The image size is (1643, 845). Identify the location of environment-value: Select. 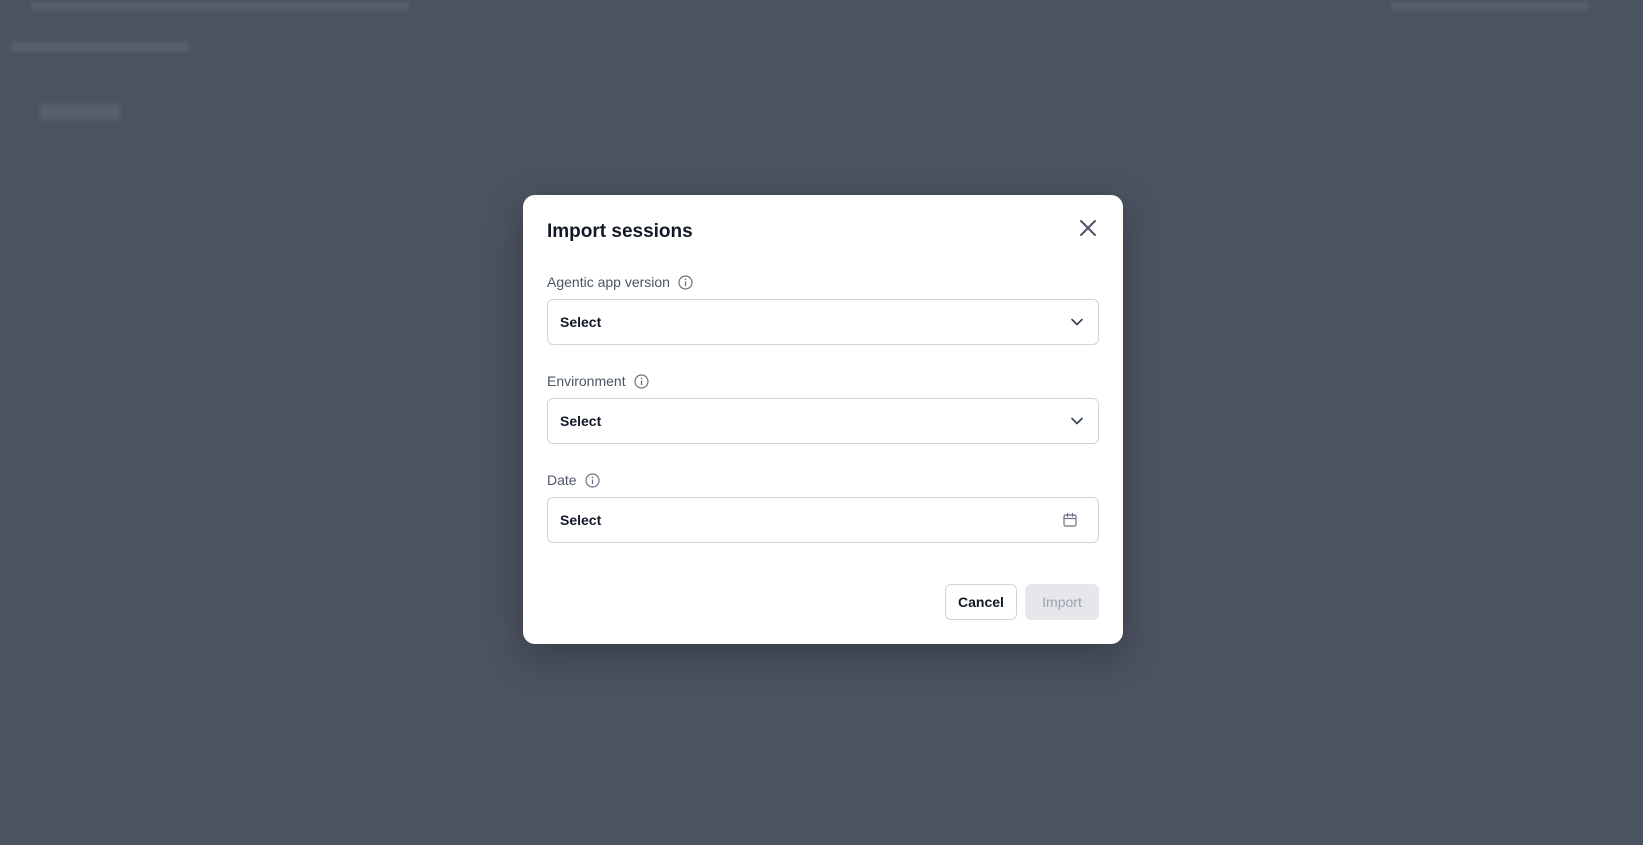
(581, 421).